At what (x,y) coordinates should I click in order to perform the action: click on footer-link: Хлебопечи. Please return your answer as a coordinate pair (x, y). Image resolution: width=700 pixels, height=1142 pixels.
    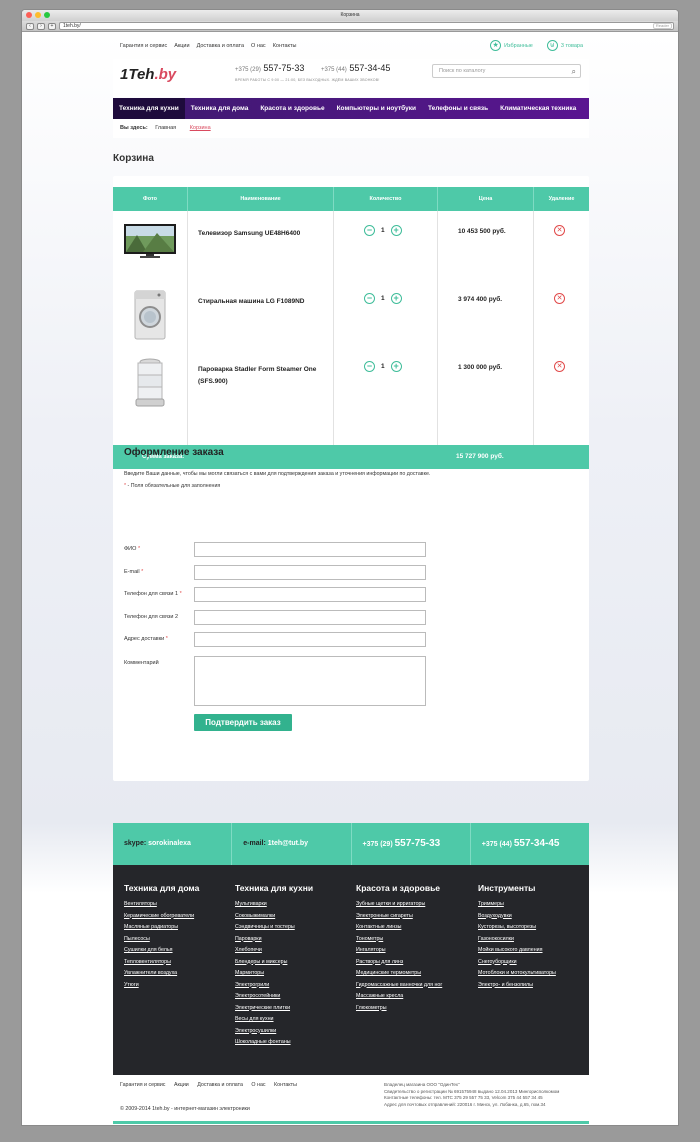
    Looking at the image, I should click on (274, 951).